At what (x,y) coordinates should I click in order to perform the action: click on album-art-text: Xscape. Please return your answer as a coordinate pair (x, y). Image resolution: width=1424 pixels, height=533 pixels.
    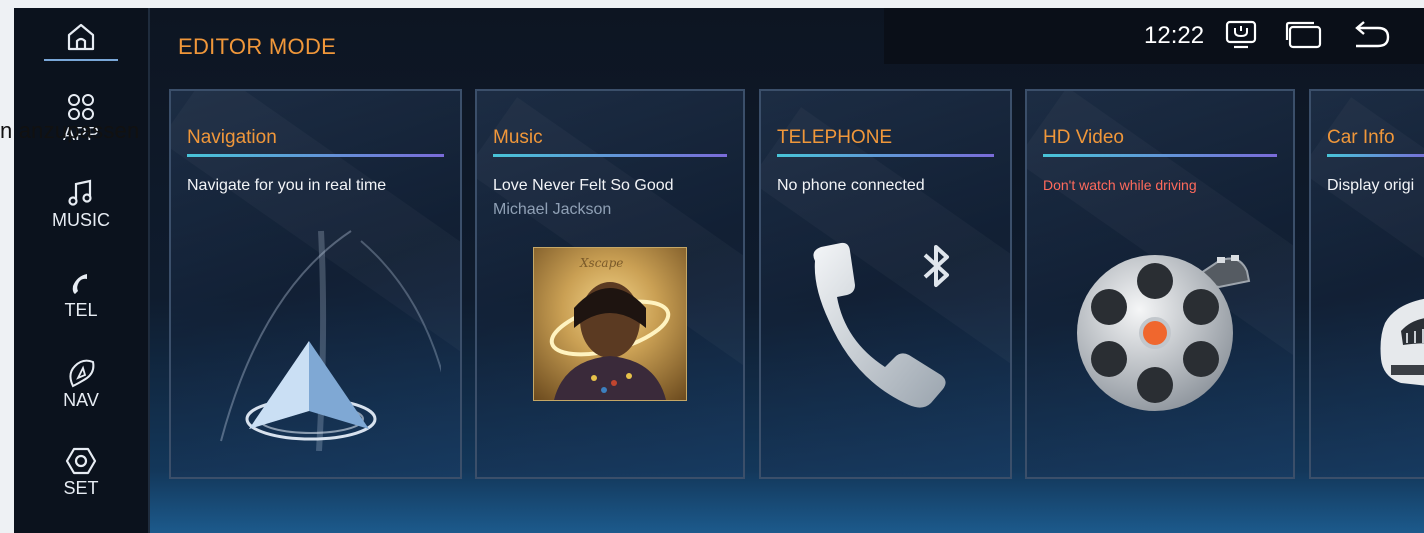
    Looking at the image, I should click on (602, 263).